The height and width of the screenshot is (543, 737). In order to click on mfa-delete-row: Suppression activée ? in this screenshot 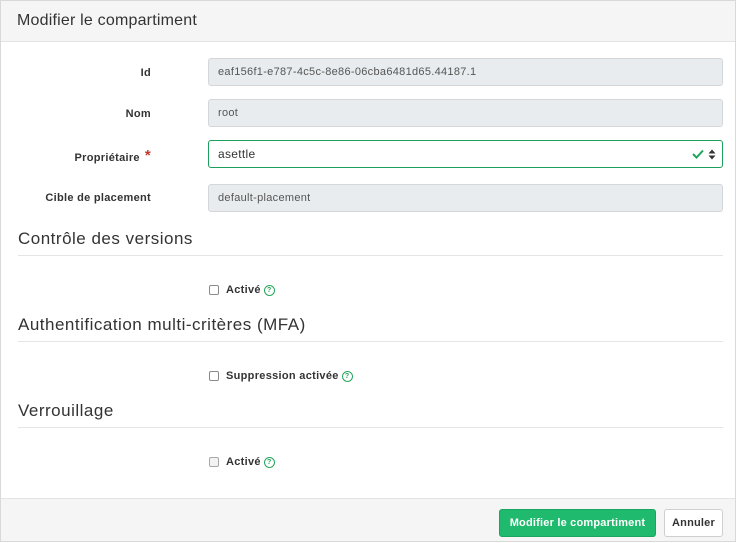, I will do `click(281, 376)`.